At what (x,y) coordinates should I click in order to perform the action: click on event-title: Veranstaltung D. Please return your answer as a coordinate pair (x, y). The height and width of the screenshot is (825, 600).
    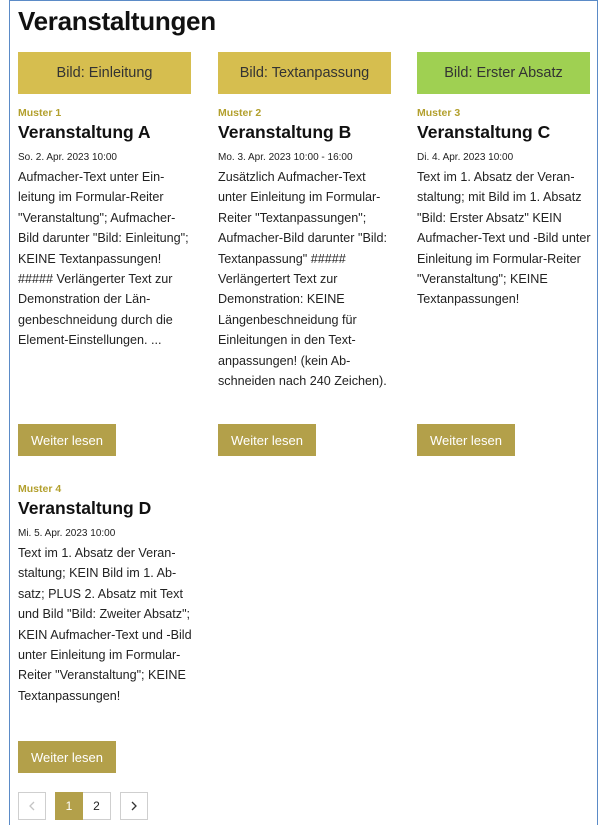
    Looking at the image, I should click on (107, 508).